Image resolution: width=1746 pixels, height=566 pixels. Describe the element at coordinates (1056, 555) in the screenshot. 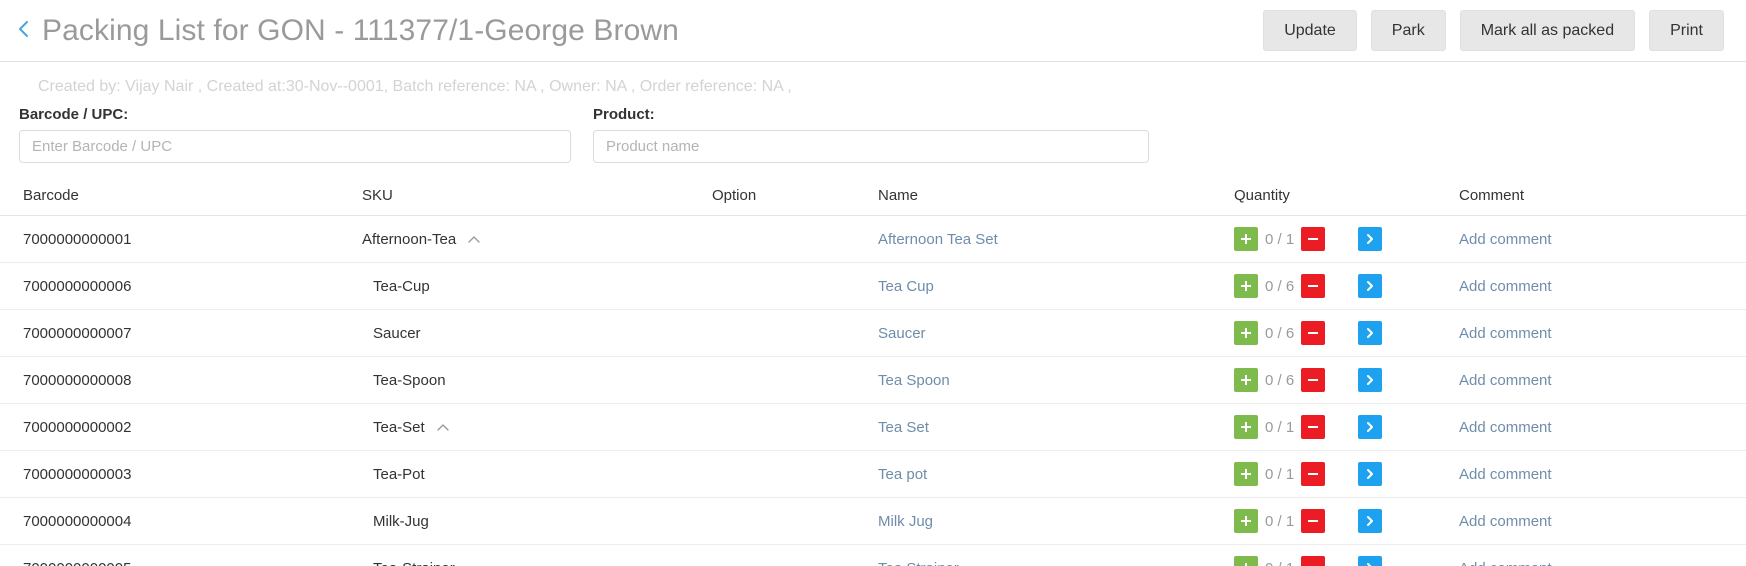

I see `cell-name: Tea Strainer` at that location.